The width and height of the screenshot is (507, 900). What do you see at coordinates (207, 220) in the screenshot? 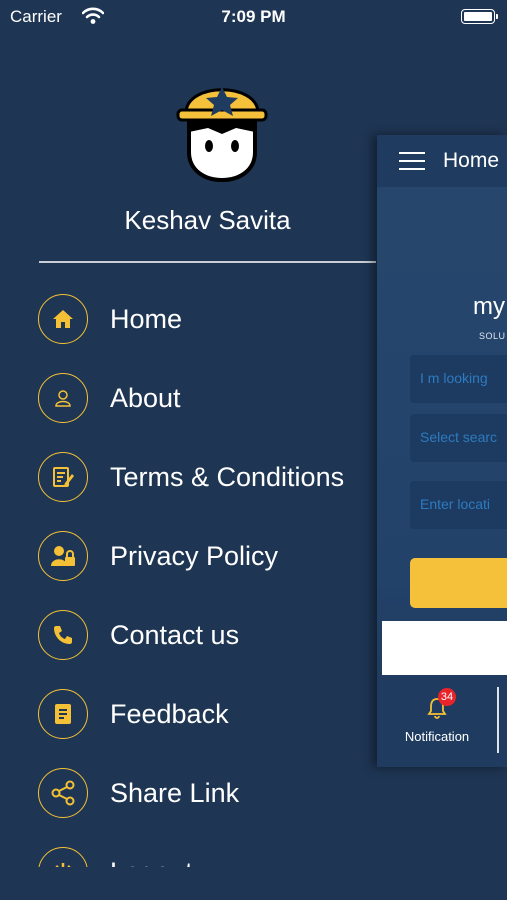
I see `user-name: Keshav Savita` at bounding box center [207, 220].